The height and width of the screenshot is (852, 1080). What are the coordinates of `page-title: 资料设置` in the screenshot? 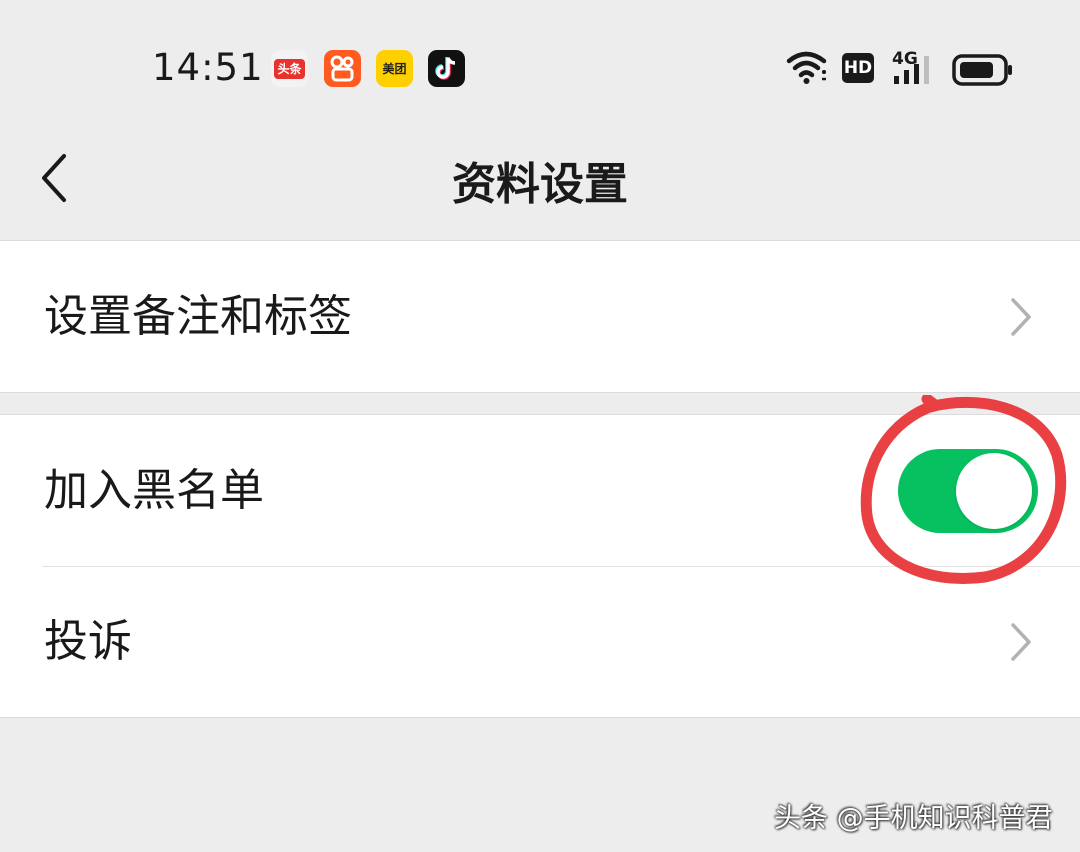 It's located at (540, 184).